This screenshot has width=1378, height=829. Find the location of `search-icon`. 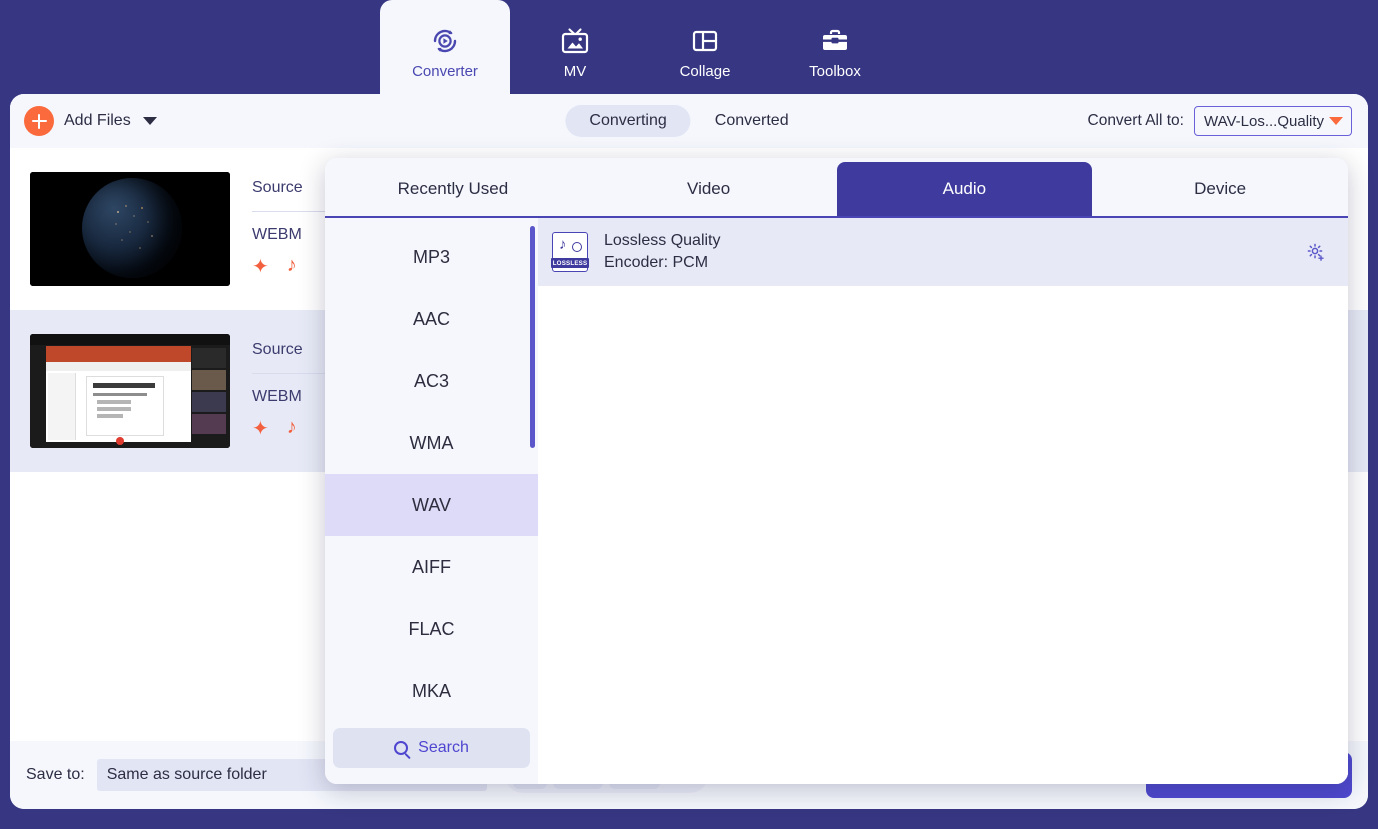

search-icon is located at coordinates (401, 748).